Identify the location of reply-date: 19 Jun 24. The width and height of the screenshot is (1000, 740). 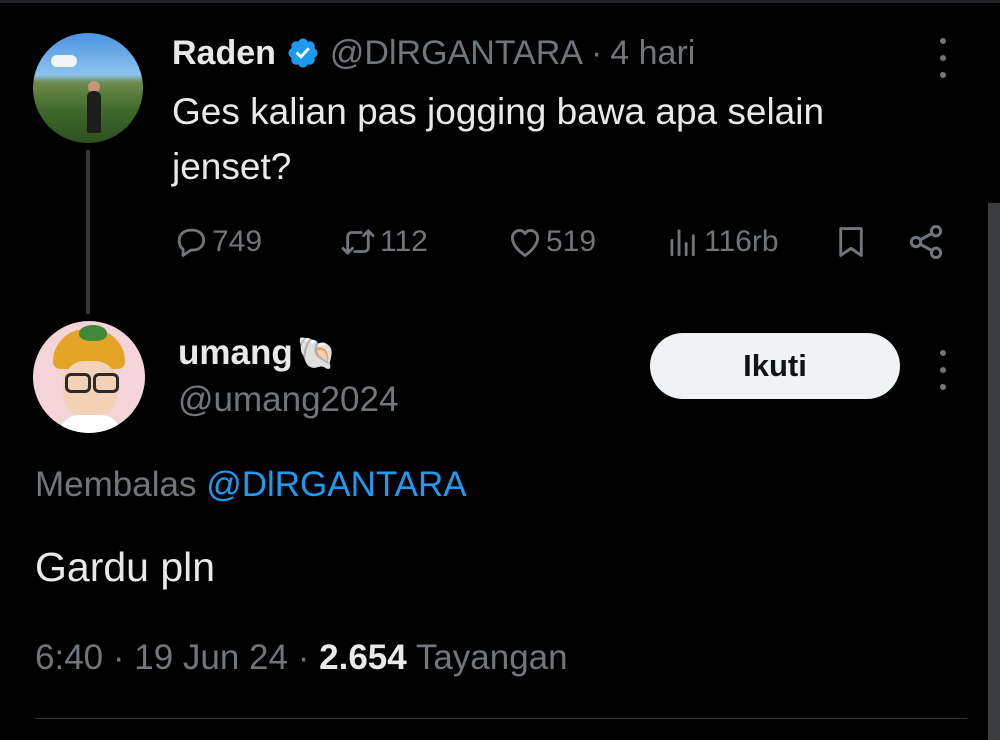
(211, 657).